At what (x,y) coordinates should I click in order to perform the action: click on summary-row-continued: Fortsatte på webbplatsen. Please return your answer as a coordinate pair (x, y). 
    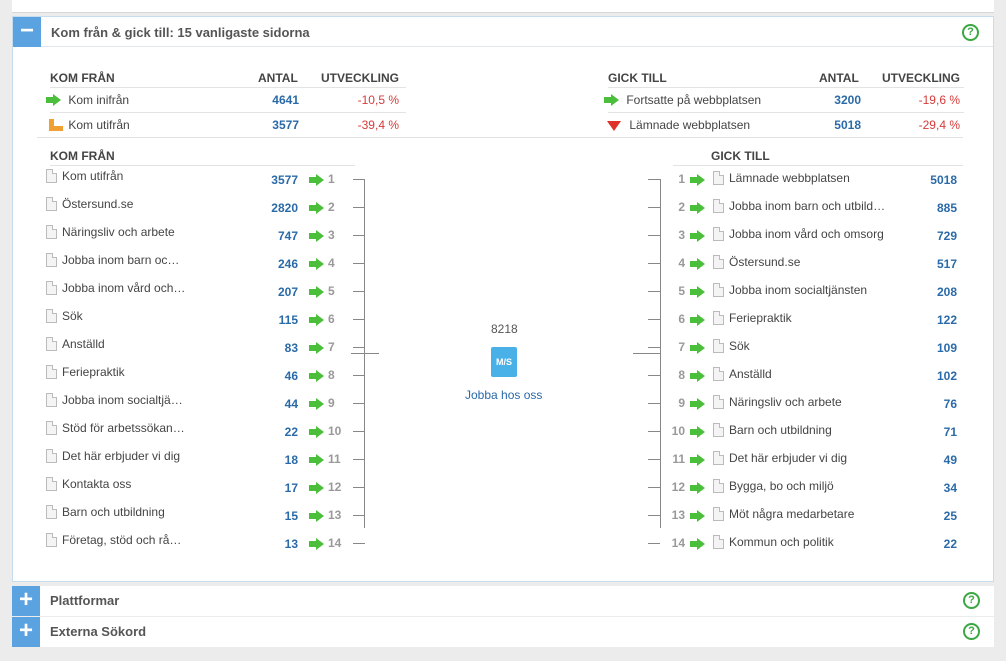
    Looking at the image, I should click on (682, 100).